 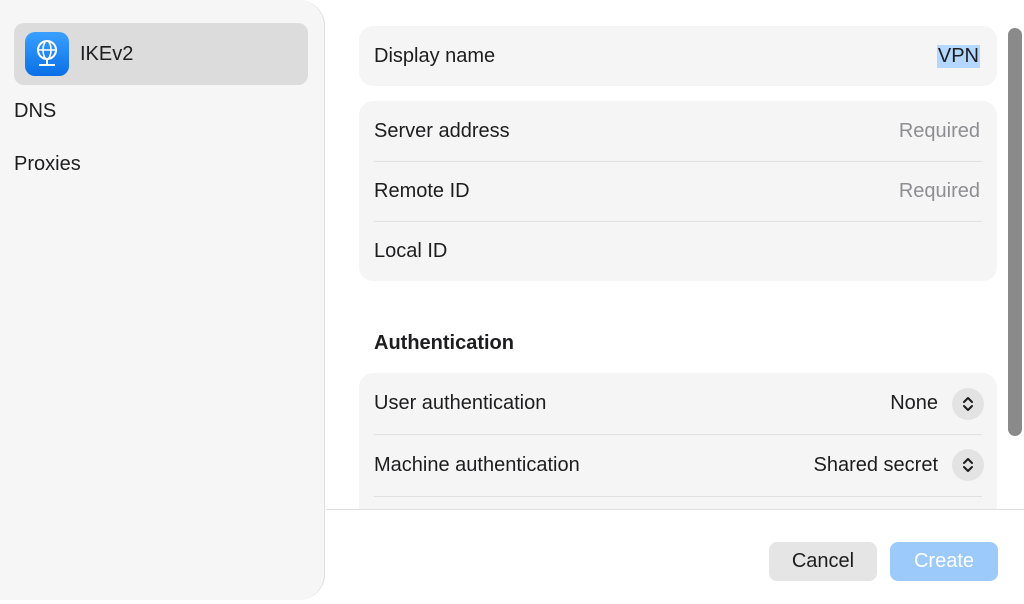 I want to click on local-id-row: Local ID, so click(x=678, y=251).